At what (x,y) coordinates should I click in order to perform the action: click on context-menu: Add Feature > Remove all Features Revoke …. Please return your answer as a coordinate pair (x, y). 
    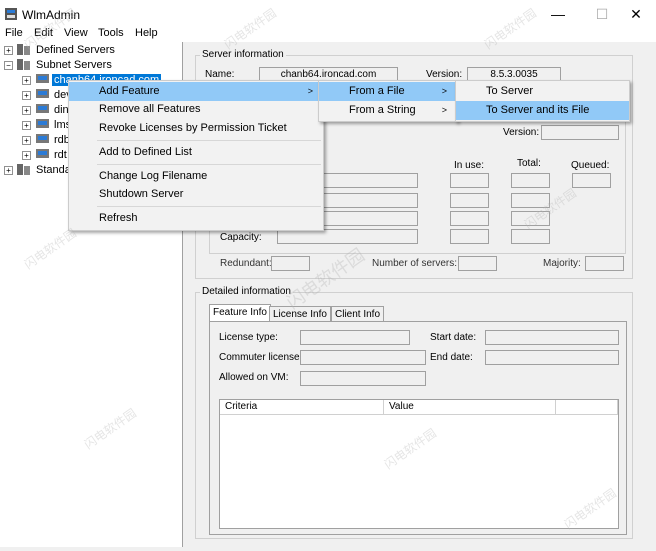
    Looking at the image, I should click on (196, 155).